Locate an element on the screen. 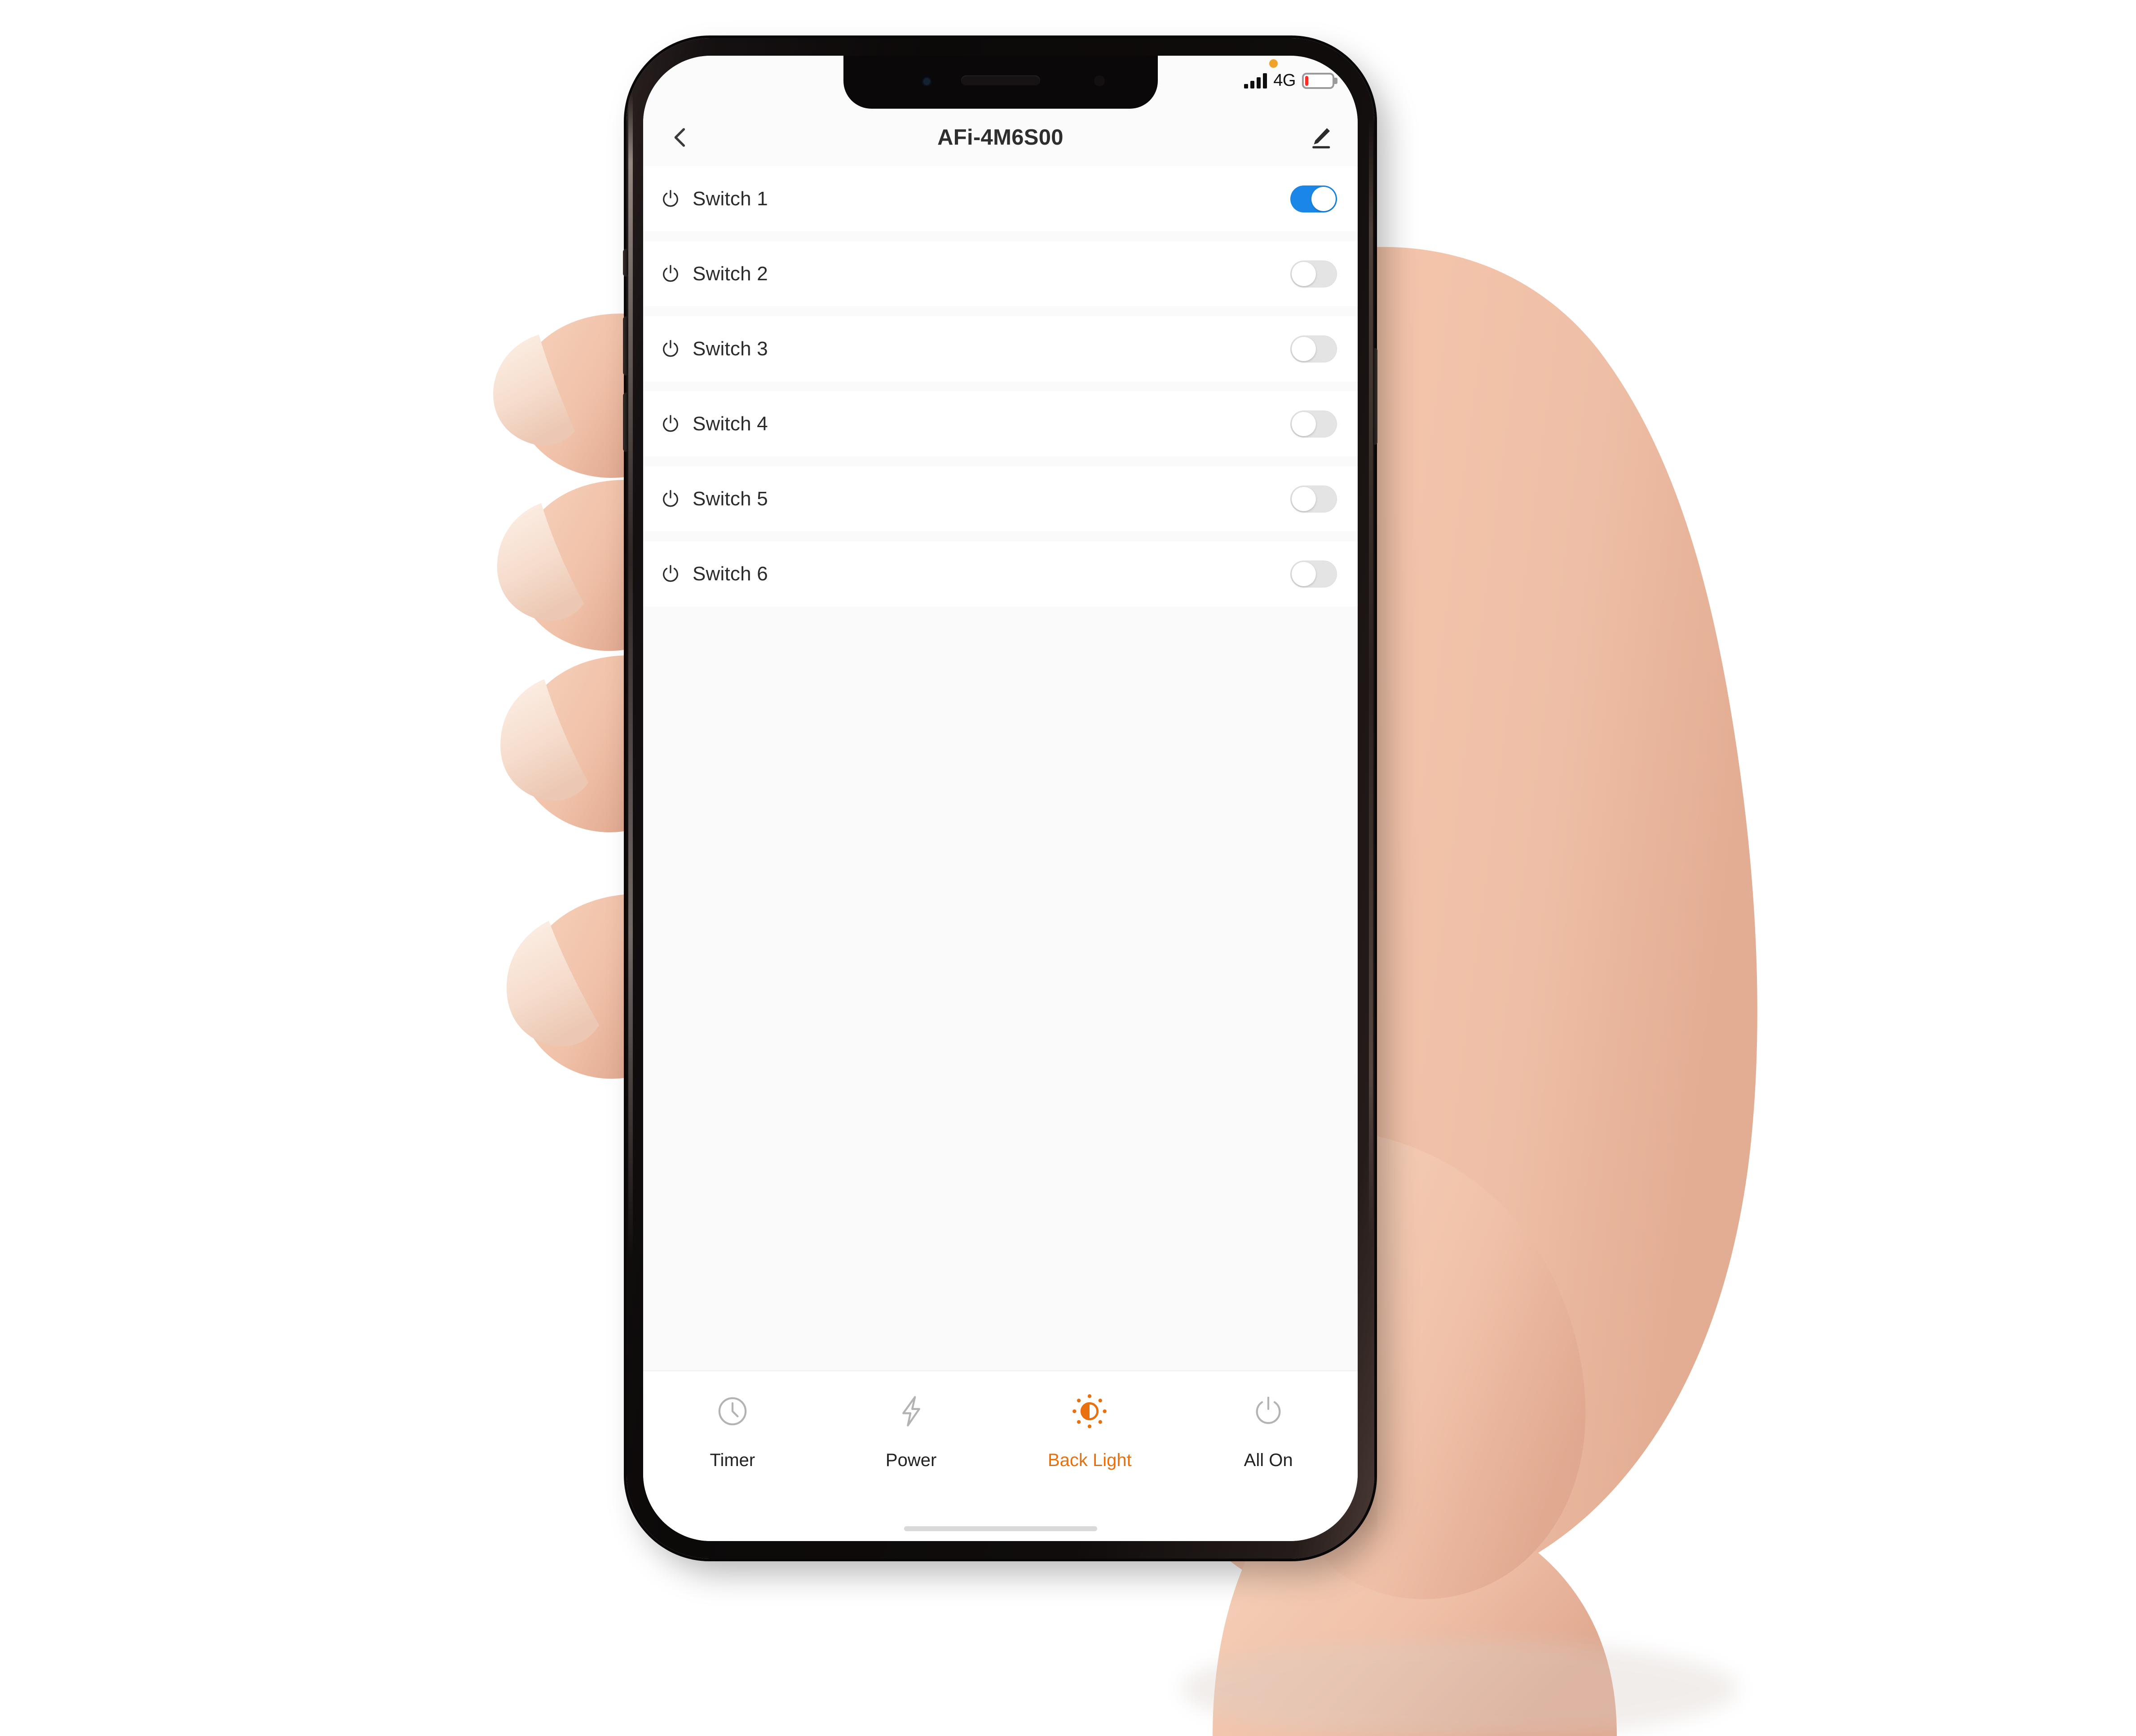 The image size is (2136, 1736). tab-label: Power is located at coordinates (911, 1460).